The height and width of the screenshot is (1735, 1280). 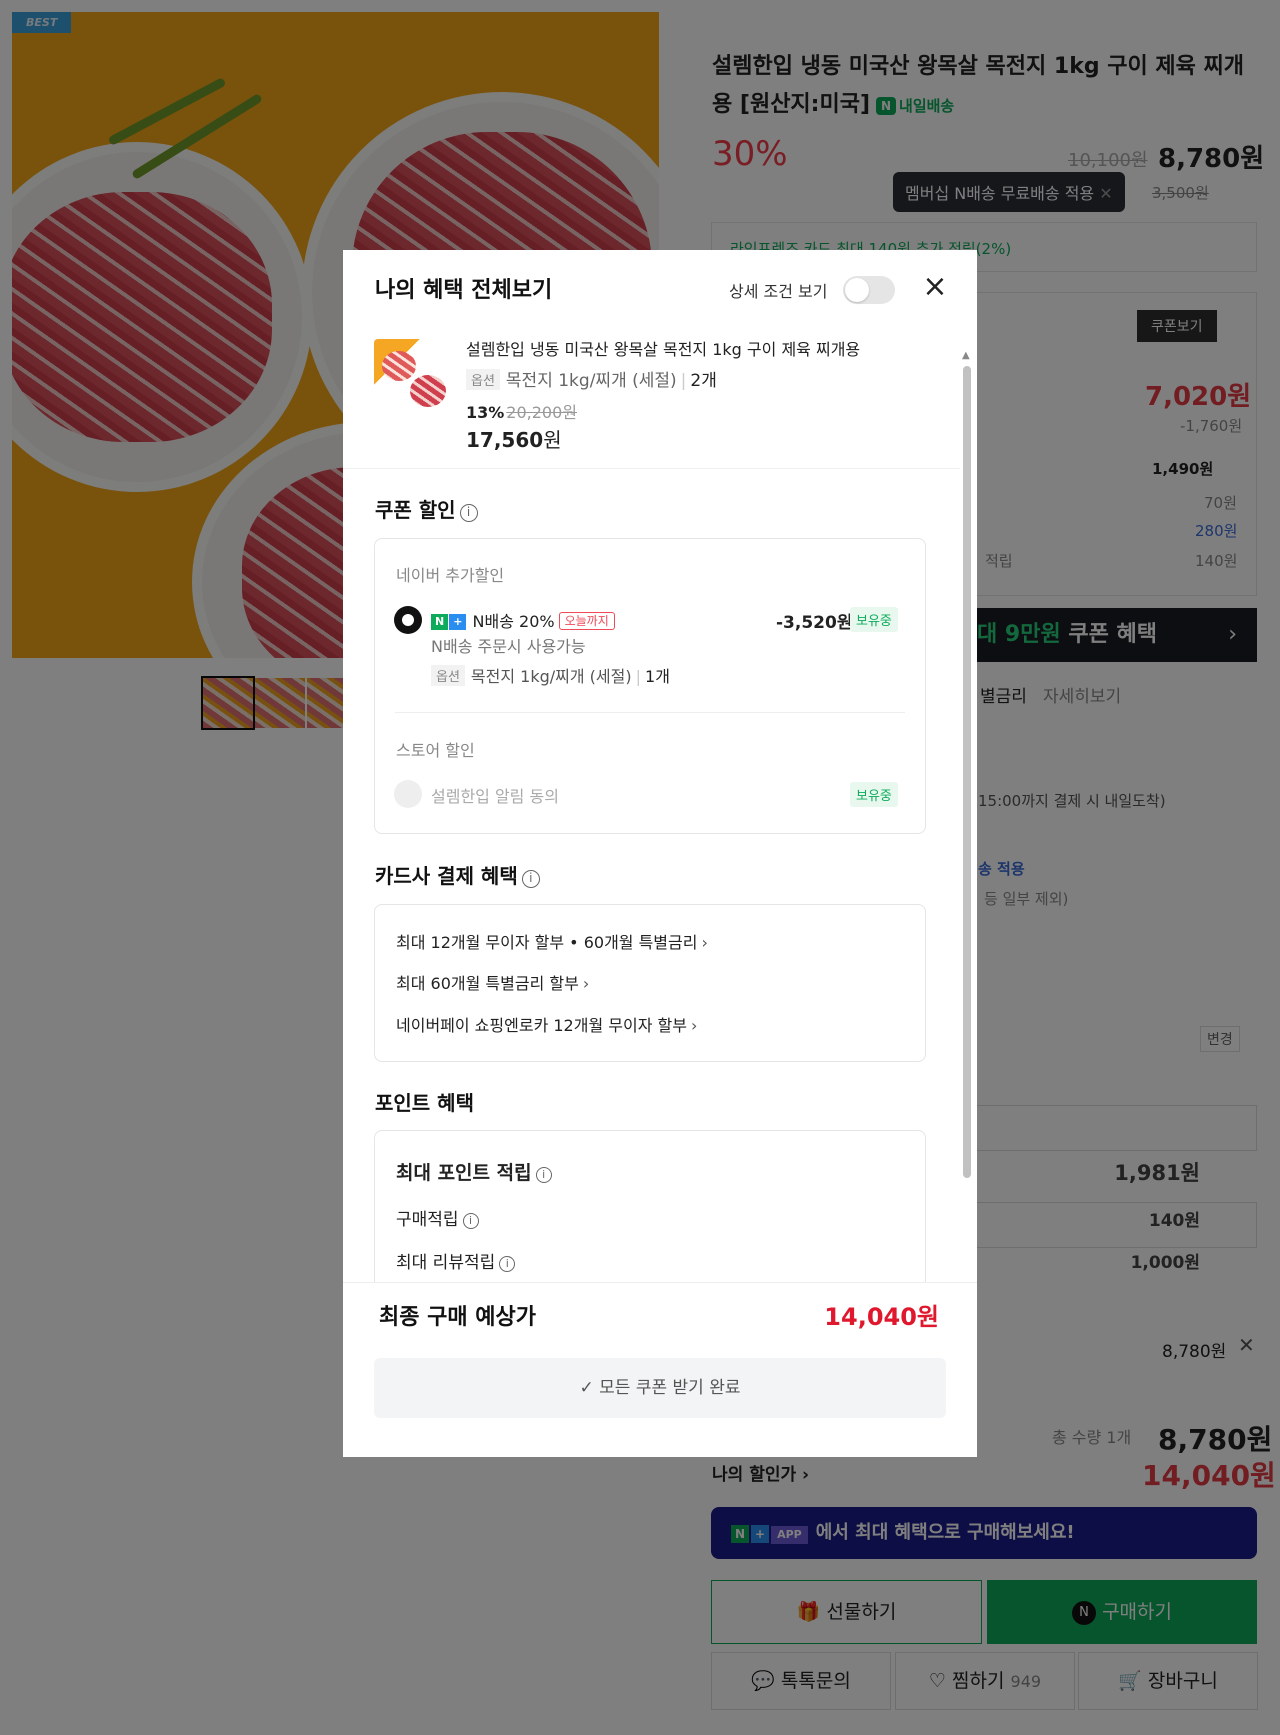 I want to click on coupon-option: 옵션 목전지 1kg/찌개 (세절) | 1개, so click(x=550, y=675).